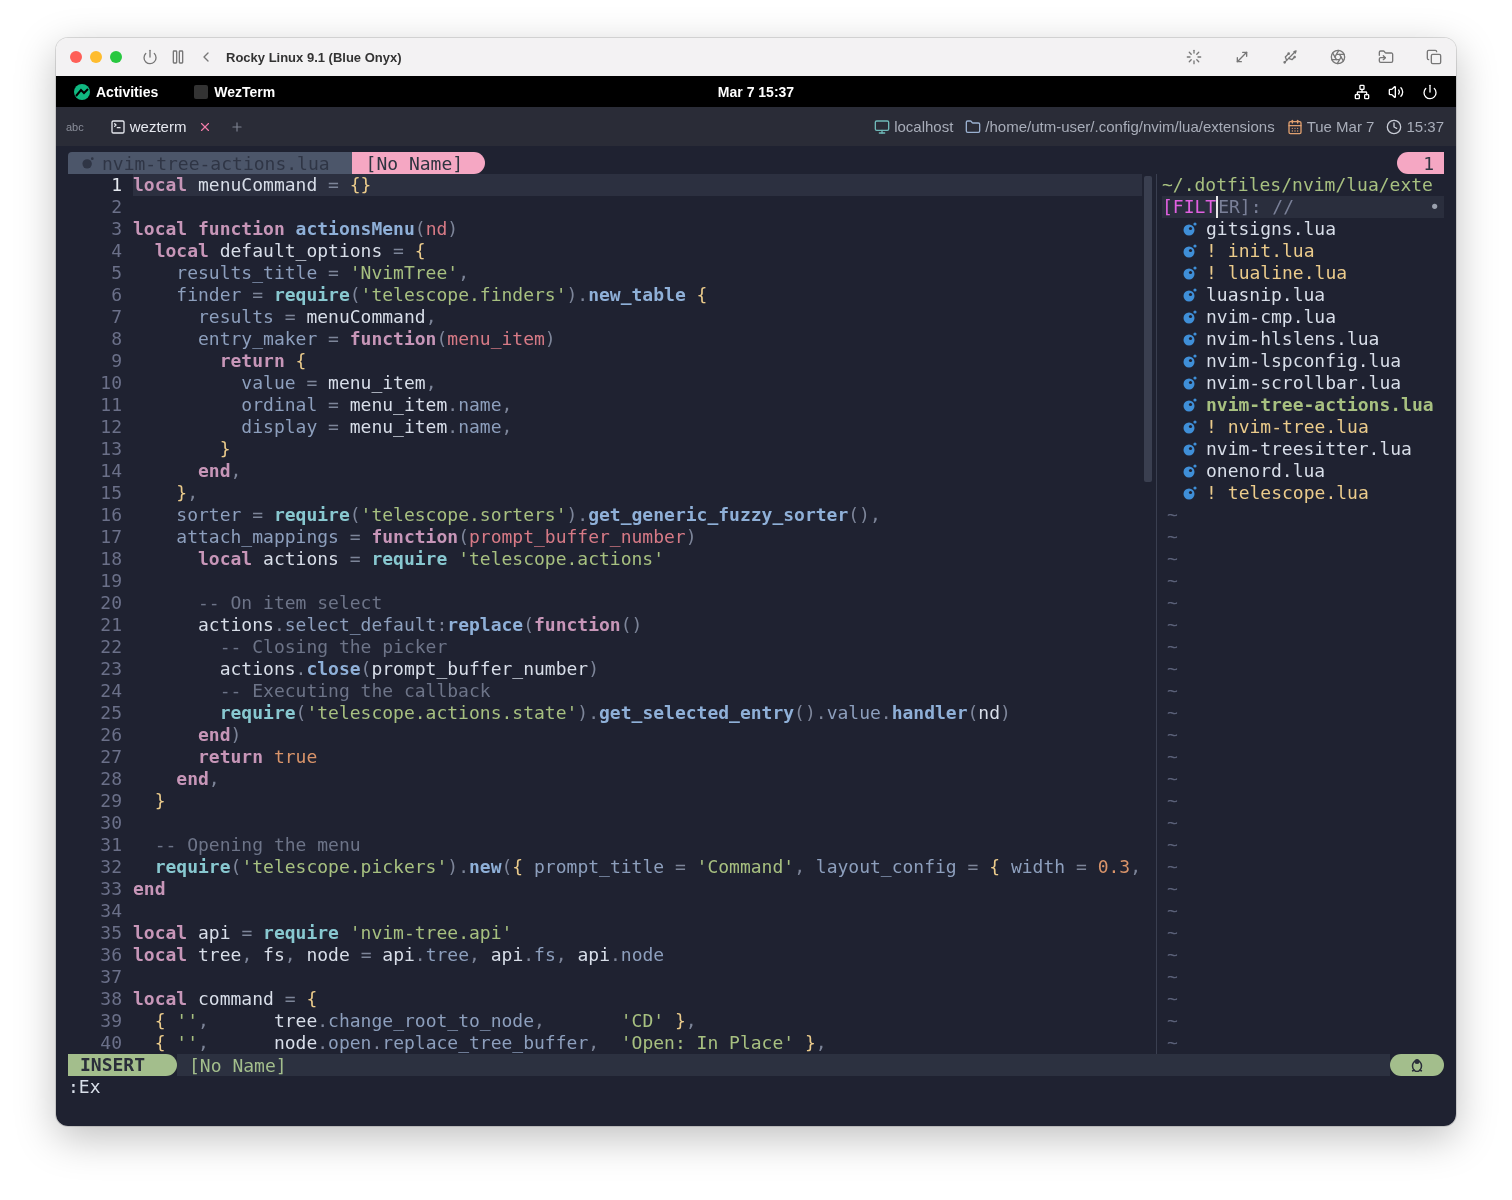  What do you see at coordinates (1340, 126) in the screenshot?
I see `date: Tue Mar 7` at bounding box center [1340, 126].